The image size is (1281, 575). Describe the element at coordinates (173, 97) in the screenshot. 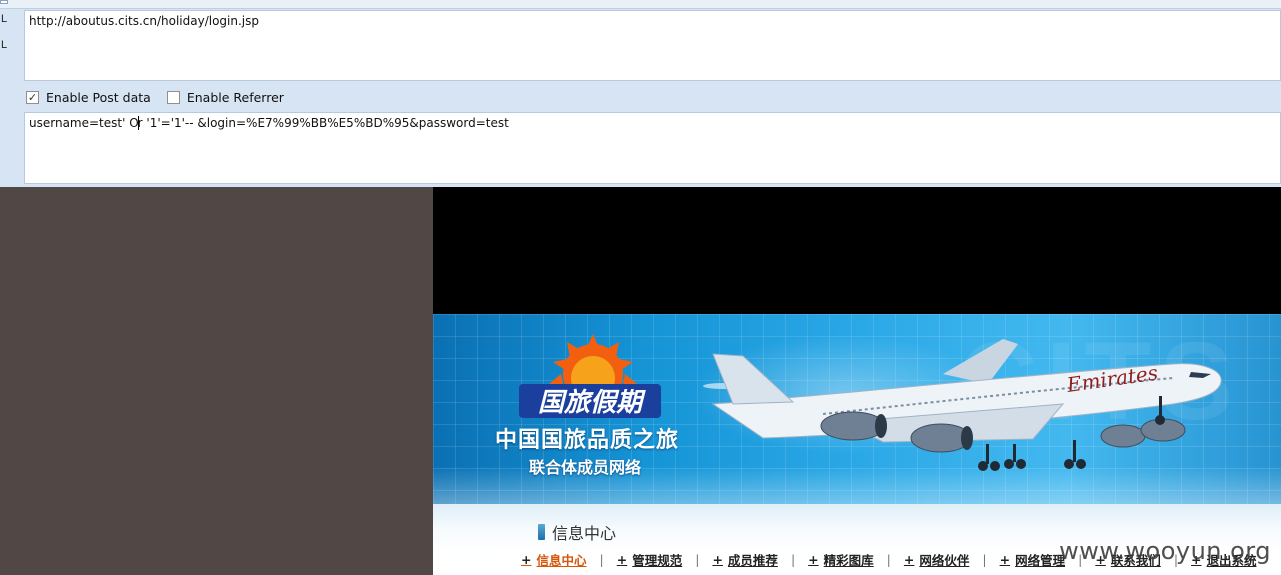

I see `enable-referrer-checkbox` at that location.